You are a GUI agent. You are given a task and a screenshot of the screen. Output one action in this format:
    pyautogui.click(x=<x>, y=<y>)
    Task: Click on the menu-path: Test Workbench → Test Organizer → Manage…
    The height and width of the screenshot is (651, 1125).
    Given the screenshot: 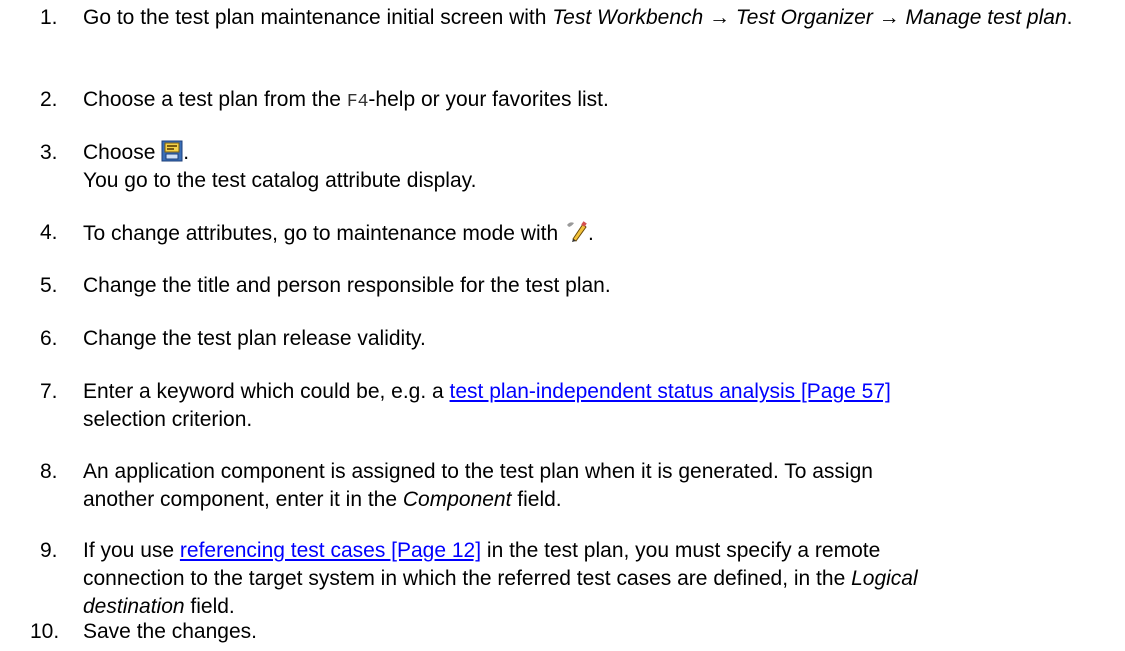 What is the action you would take?
    pyautogui.click(x=809, y=17)
    